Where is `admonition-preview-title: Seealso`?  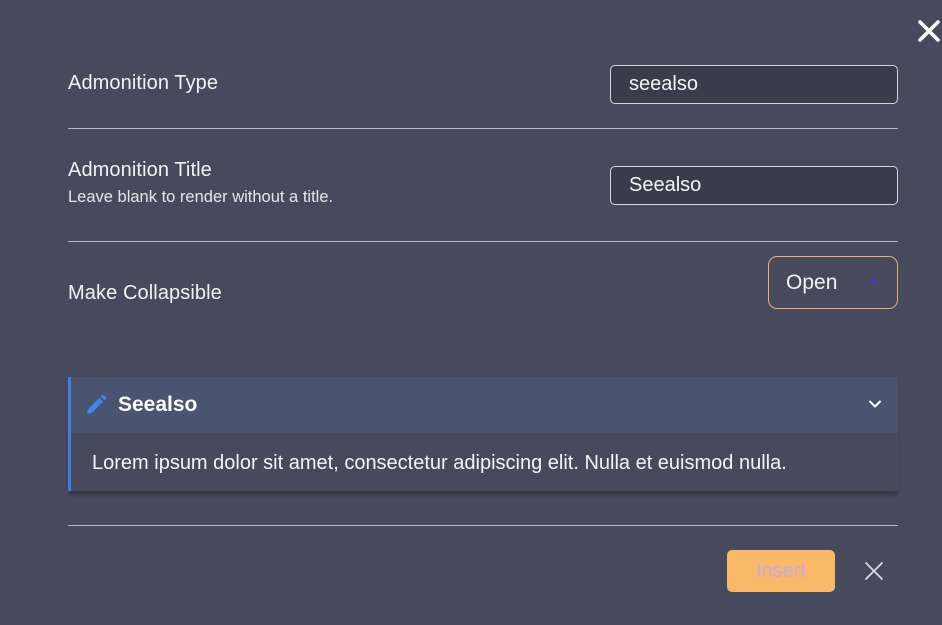
admonition-preview-title: Seealso is located at coordinates (158, 404).